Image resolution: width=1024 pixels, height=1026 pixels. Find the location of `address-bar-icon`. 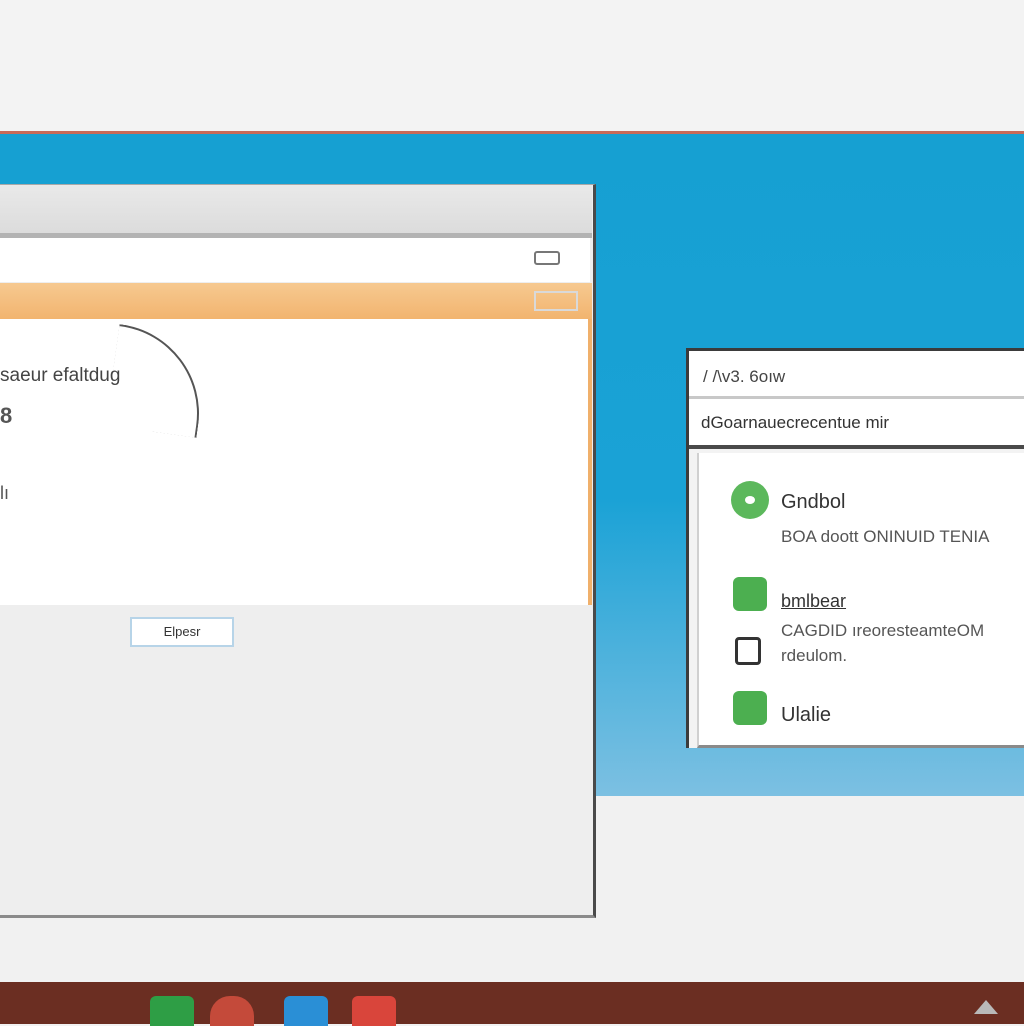

address-bar-icon is located at coordinates (547, 258).